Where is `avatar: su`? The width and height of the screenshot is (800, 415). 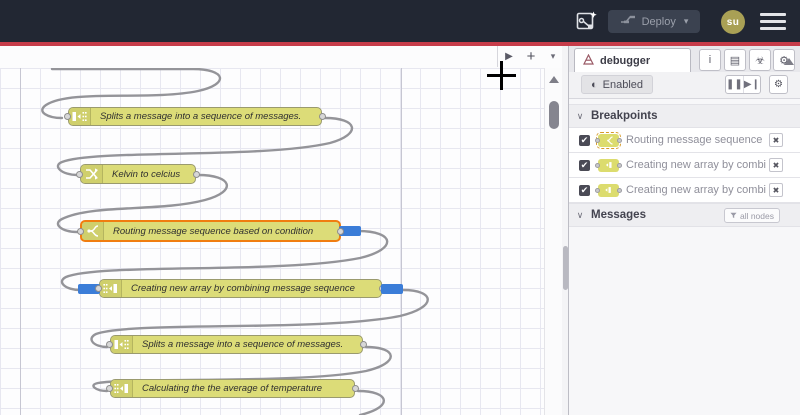 avatar: su is located at coordinates (733, 22).